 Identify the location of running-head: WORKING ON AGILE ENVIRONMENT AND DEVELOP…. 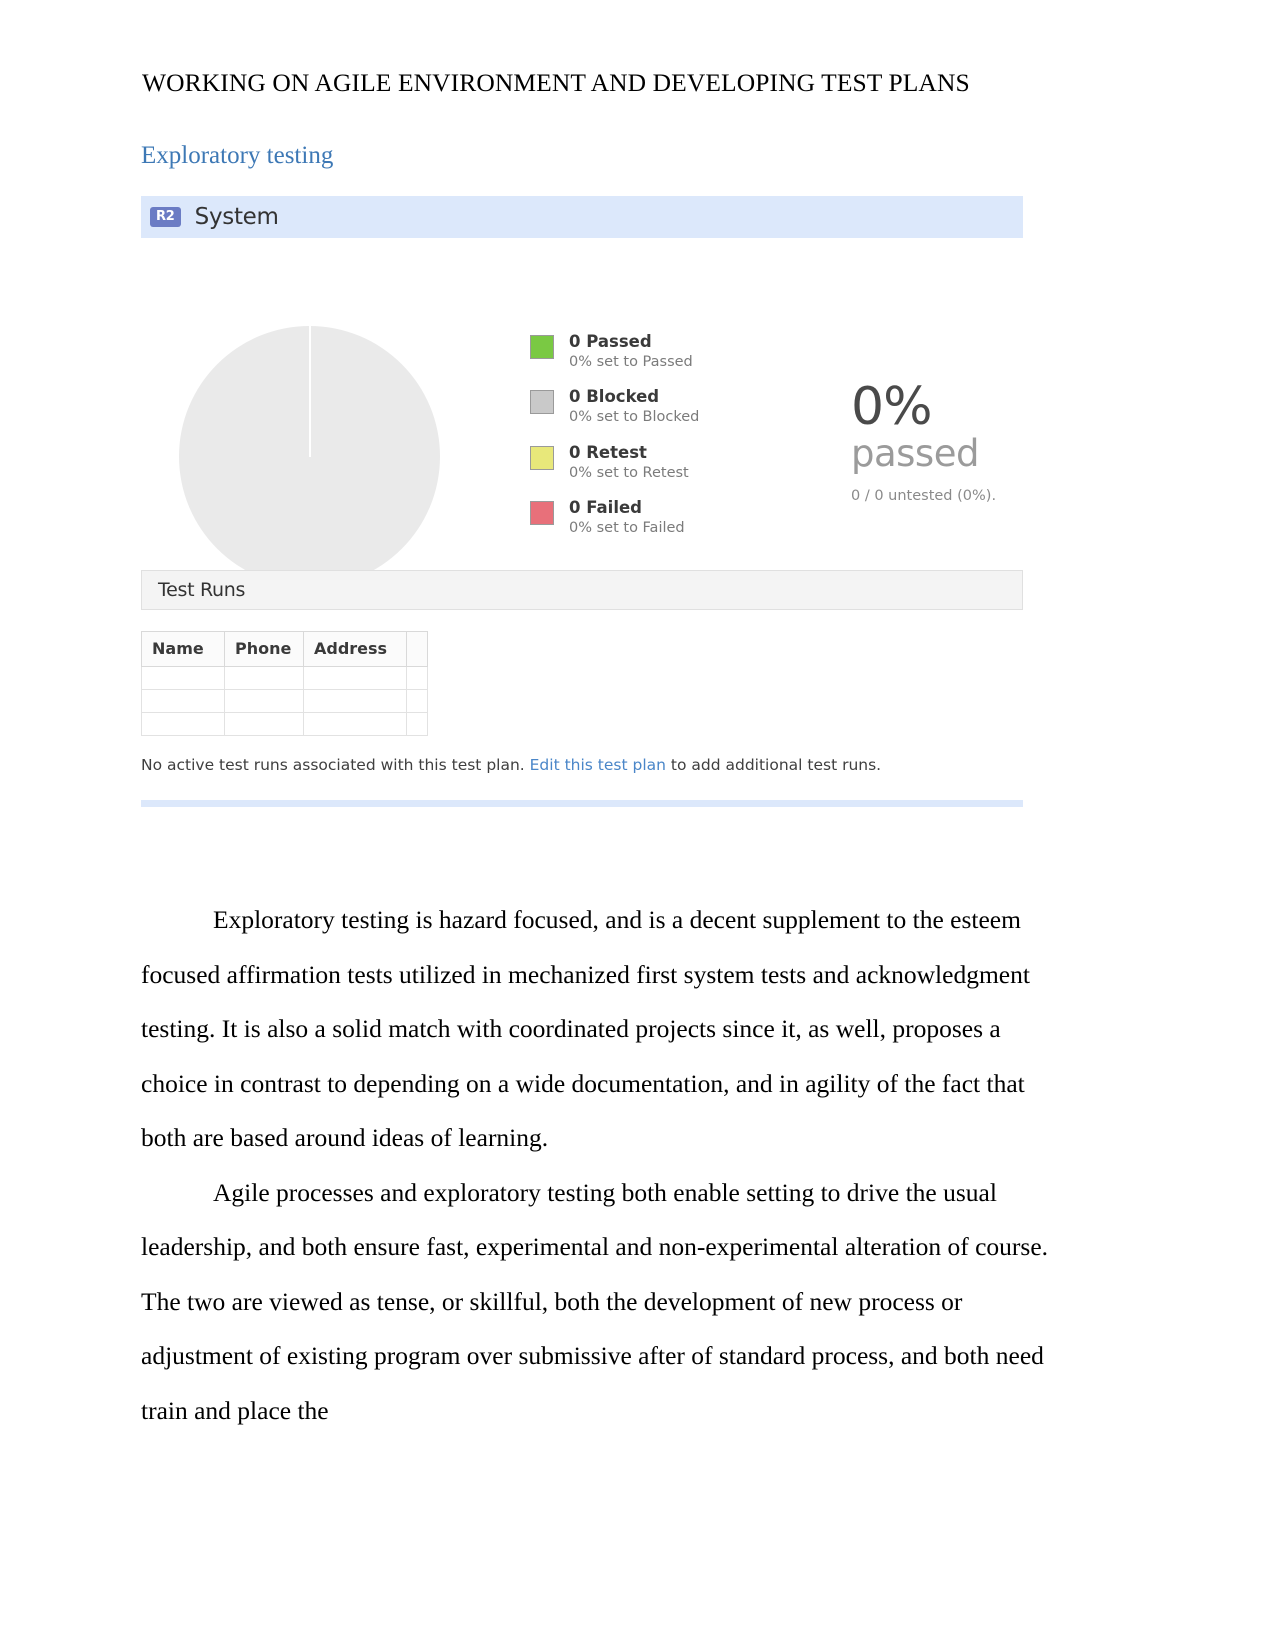
(556, 82).